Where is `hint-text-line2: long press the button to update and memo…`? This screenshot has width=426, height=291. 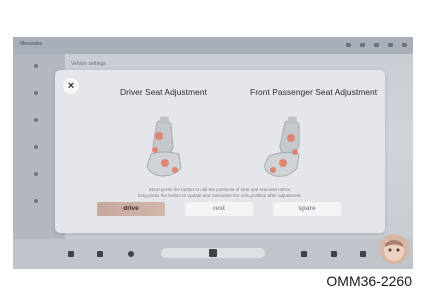 hint-text-line2: long press the button to update and memo… is located at coordinates (220, 195).